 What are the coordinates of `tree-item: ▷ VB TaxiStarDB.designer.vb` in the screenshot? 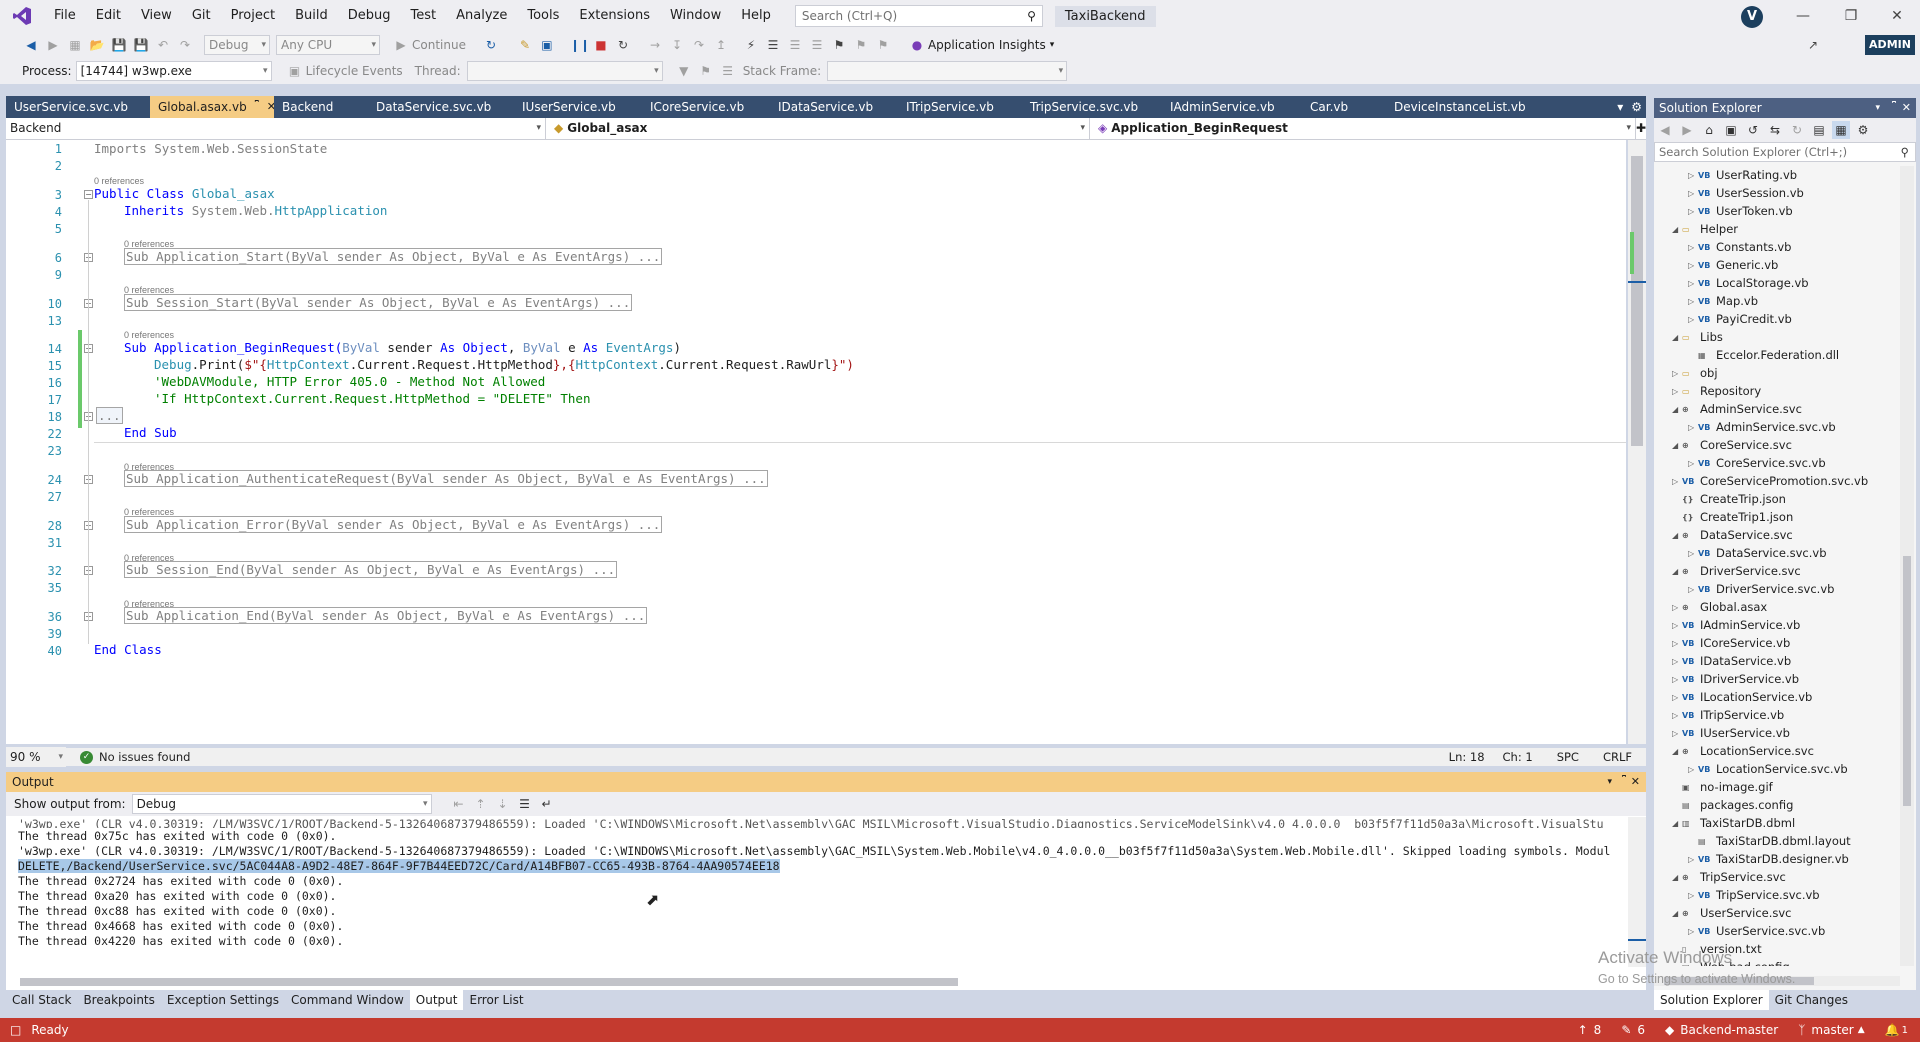 It's located at (1768, 859).